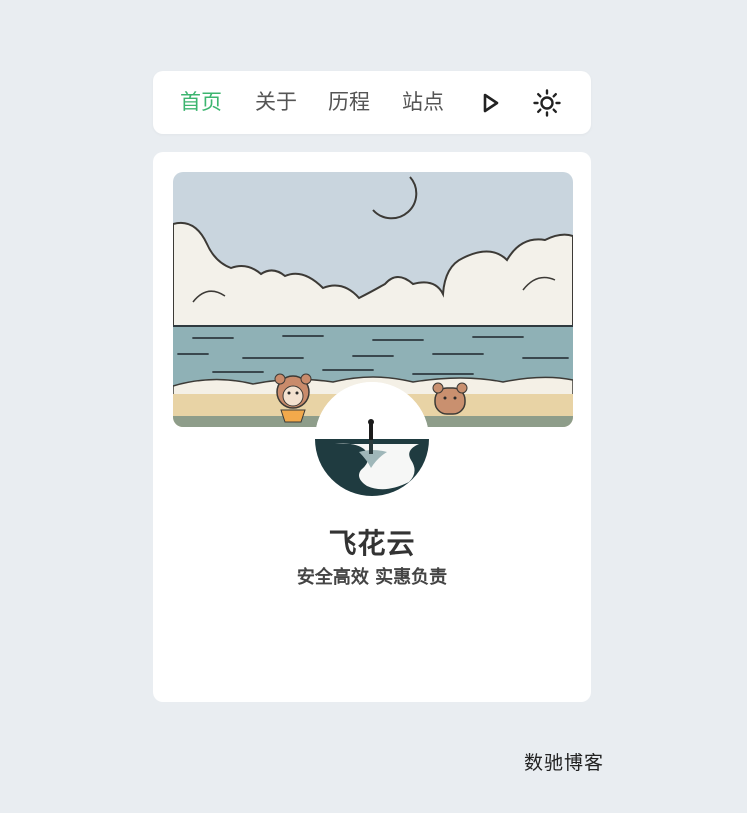 The height and width of the screenshot is (813, 747). I want to click on nav-item-about: 关于, so click(276, 102).